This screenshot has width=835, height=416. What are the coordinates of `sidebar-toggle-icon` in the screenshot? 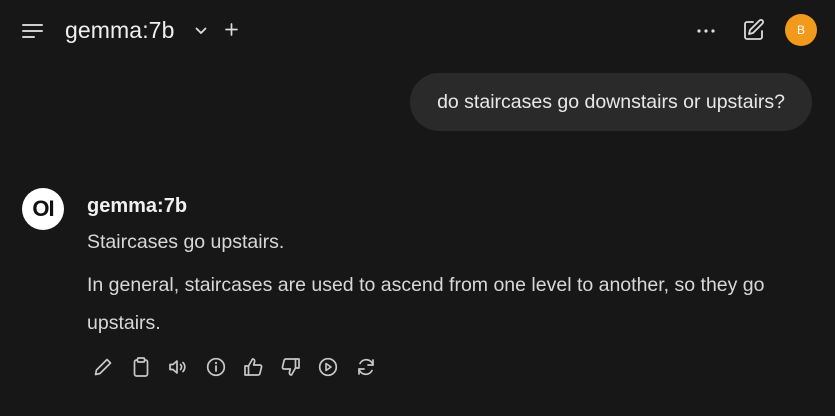 It's located at (33, 31).